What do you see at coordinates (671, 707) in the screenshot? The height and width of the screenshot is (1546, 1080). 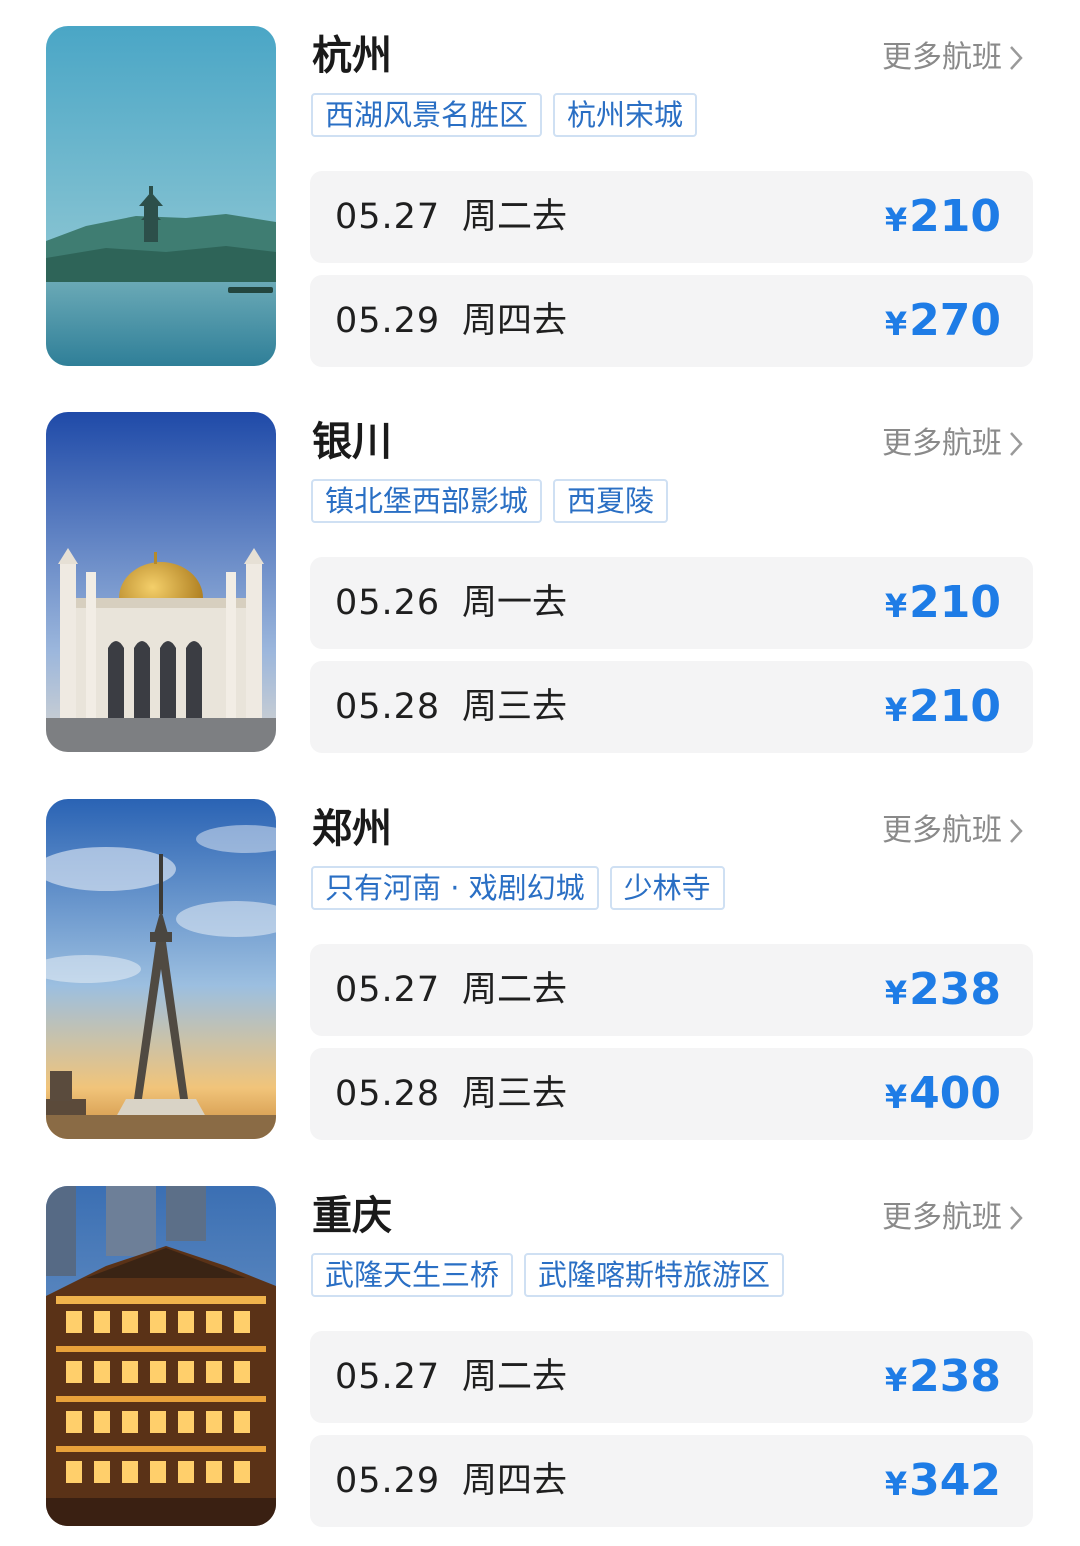 I see `flight-row: 05.28 周三去 ¥210` at bounding box center [671, 707].